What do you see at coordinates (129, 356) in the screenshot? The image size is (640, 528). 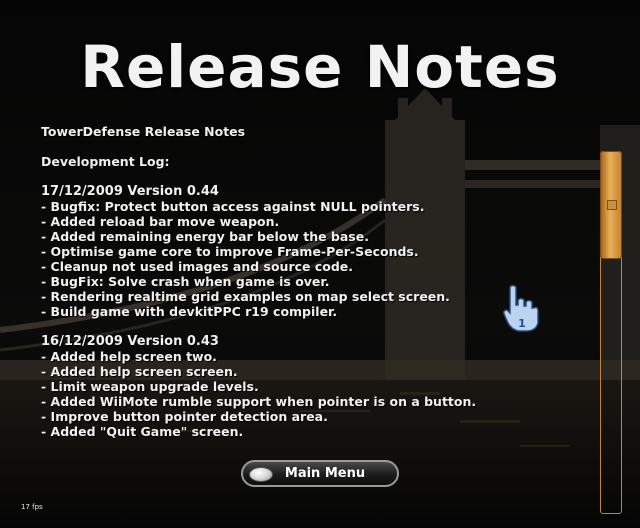 I see `version-item: - Added help screen two.` at bounding box center [129, 356].